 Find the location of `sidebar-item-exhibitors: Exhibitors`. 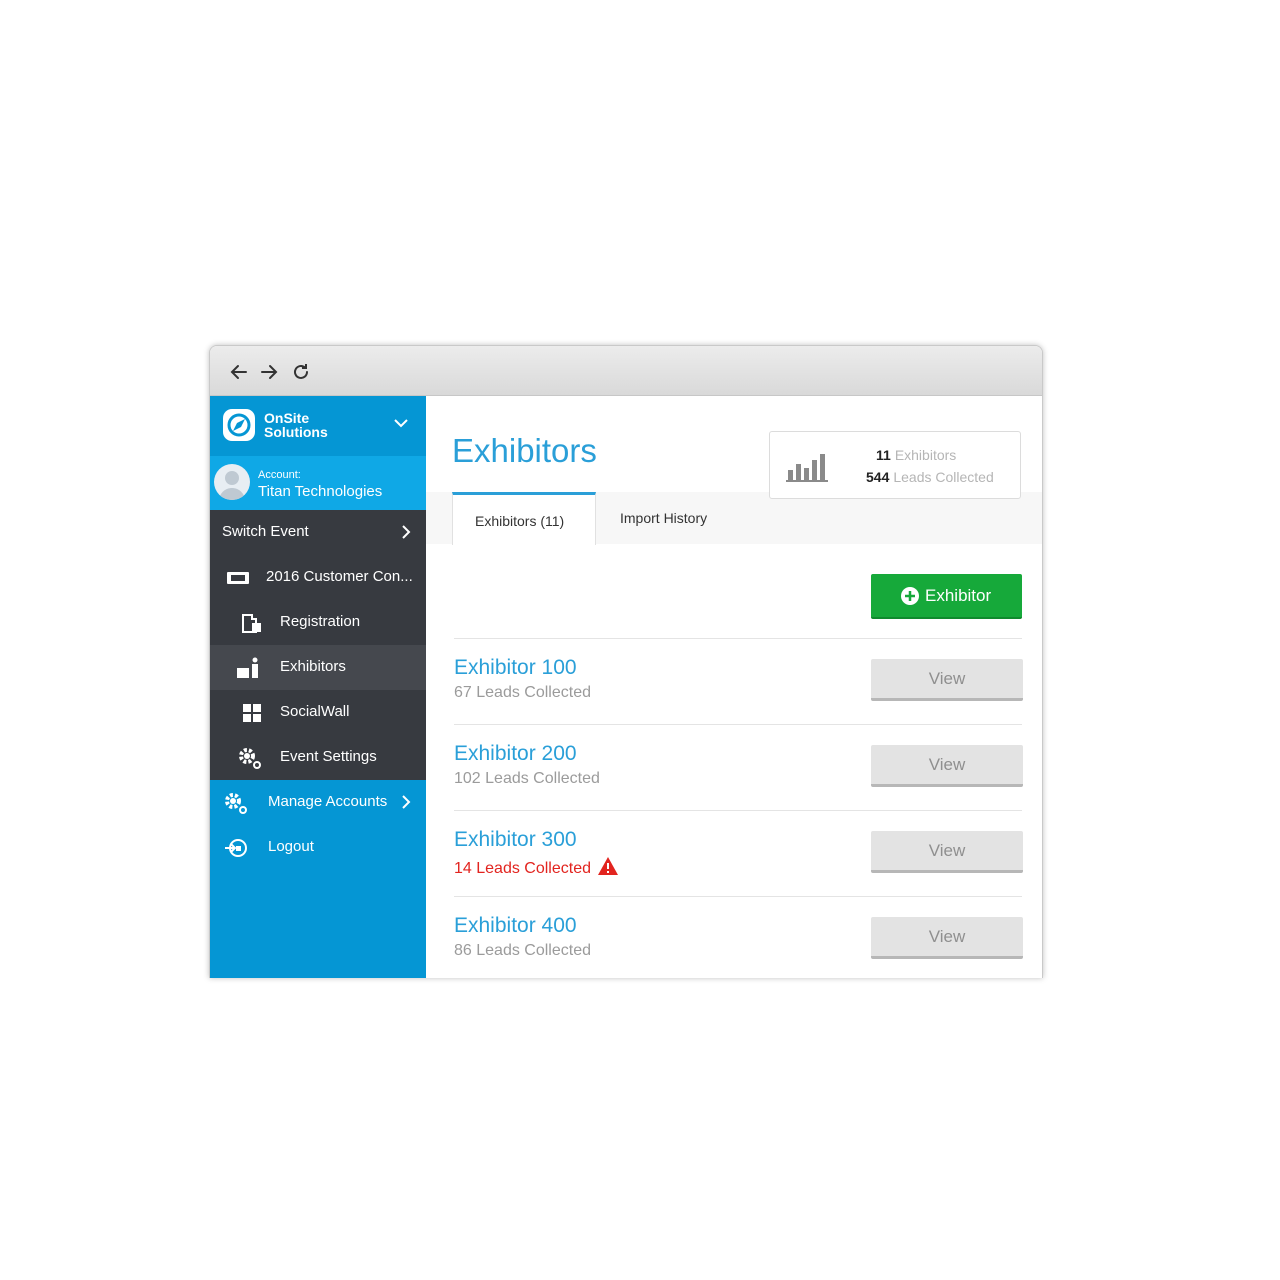

sidebar-item-exhibitors: Exhibitors is located at coordinates (318, 667).